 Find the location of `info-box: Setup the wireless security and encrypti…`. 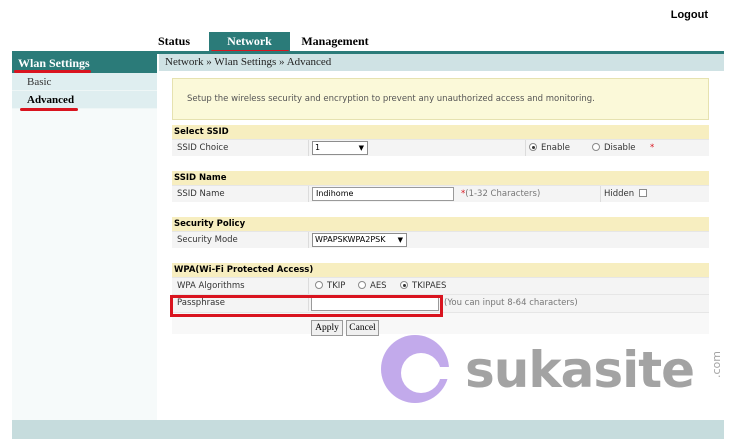

info-box: Setup the wireless security and encrypti… is located at coordinates (440, 99).